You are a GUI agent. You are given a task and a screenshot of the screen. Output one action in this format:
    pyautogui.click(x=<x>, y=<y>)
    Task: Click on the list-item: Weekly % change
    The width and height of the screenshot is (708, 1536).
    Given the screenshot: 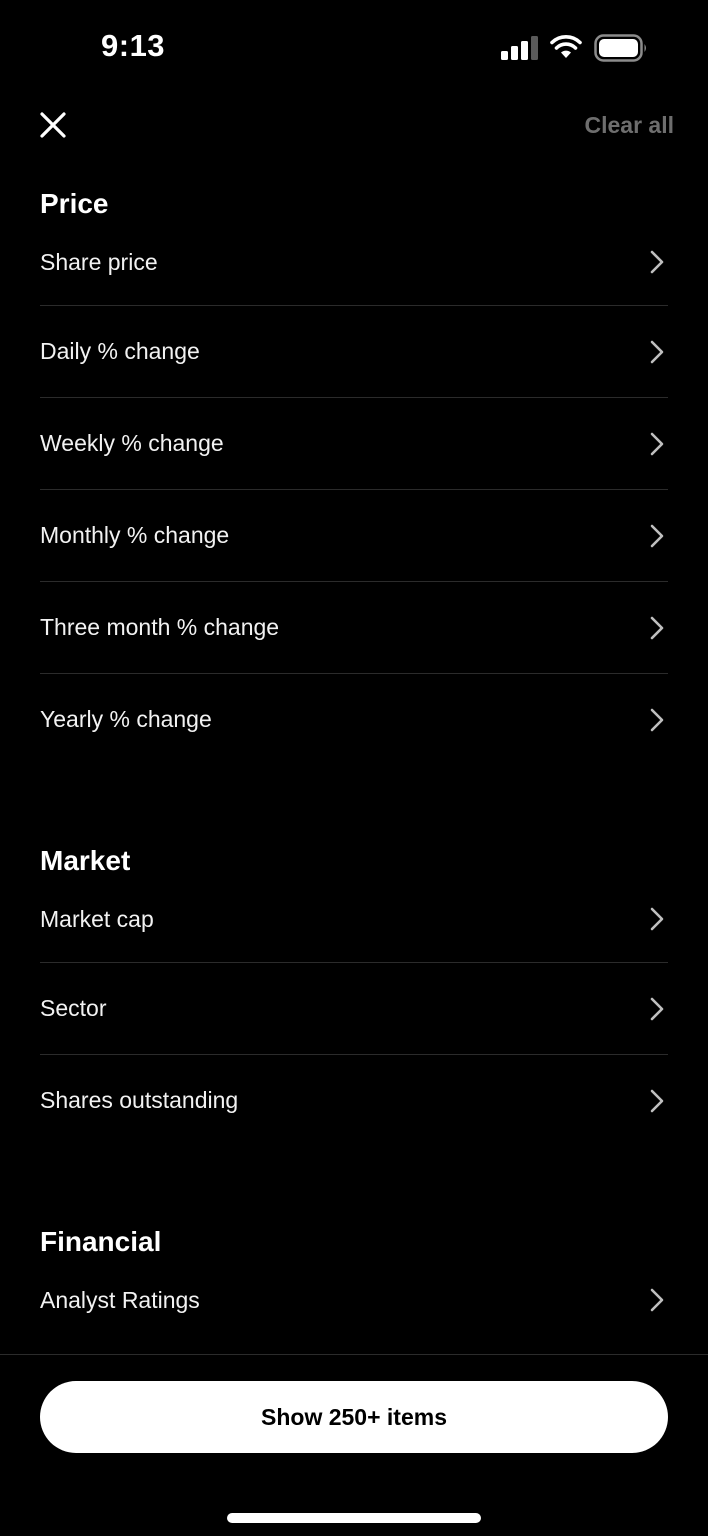 What is the action you would take?
    pyautogui.click(x=354, y=443)
    